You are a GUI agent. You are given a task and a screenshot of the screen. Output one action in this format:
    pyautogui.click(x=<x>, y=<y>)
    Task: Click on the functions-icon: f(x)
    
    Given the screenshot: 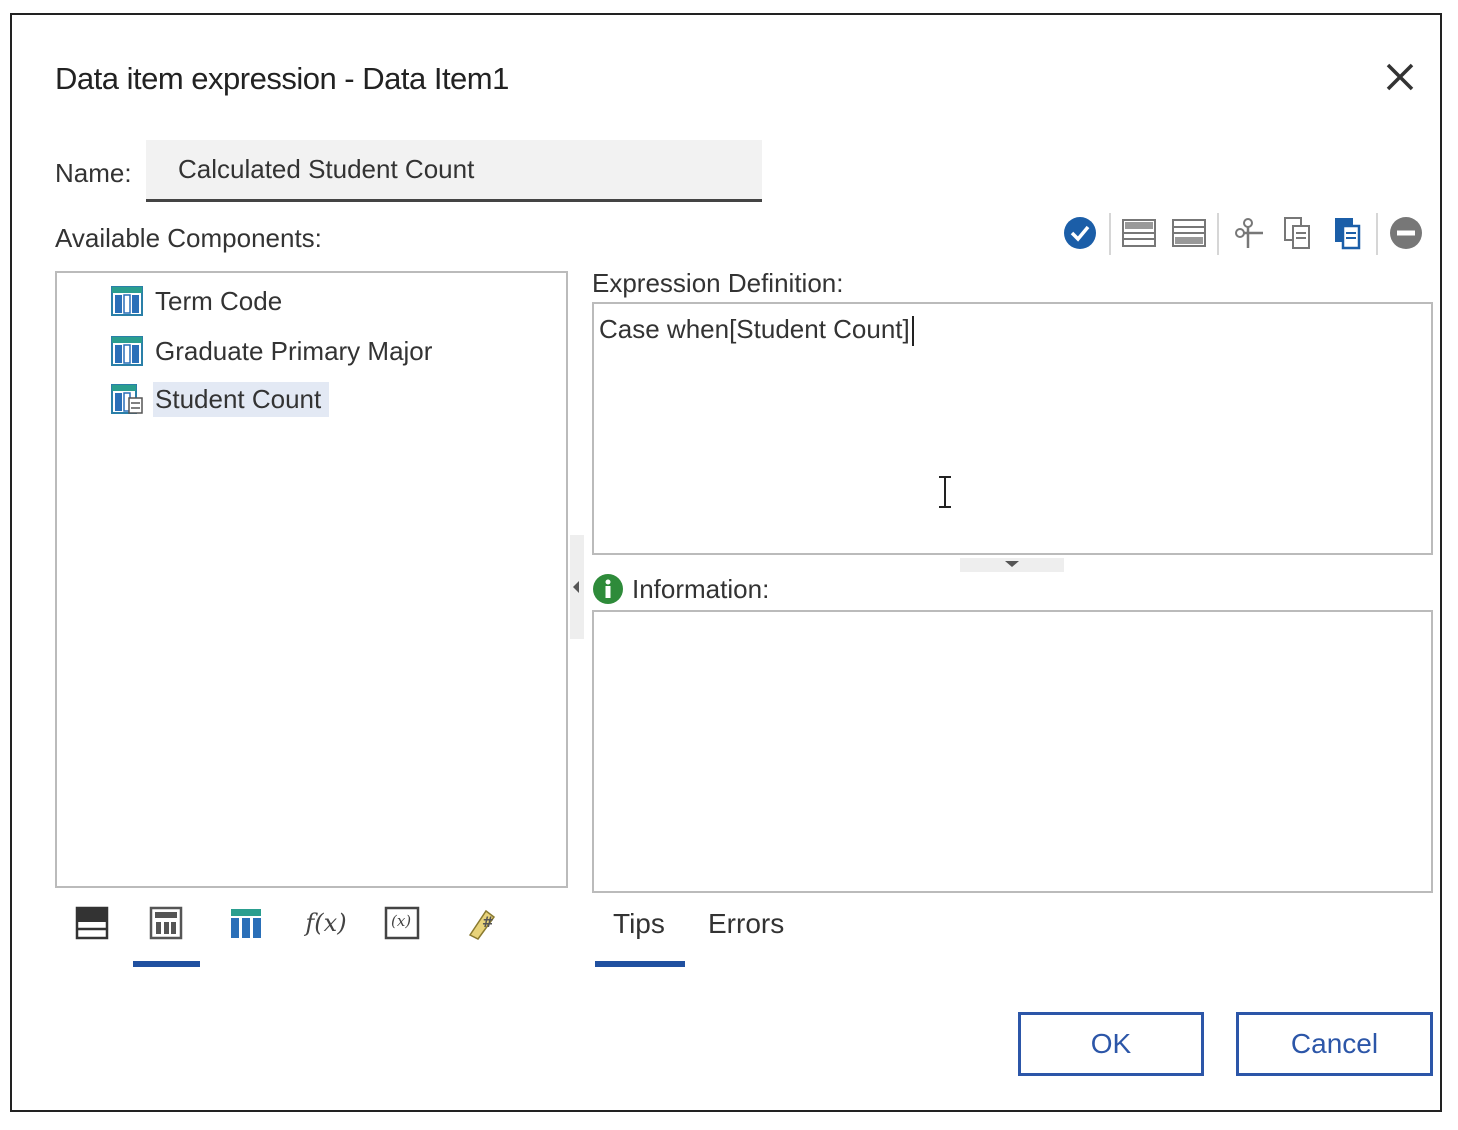 What is the action you would take?
    pyautogui.click(x=326, y=923)
    